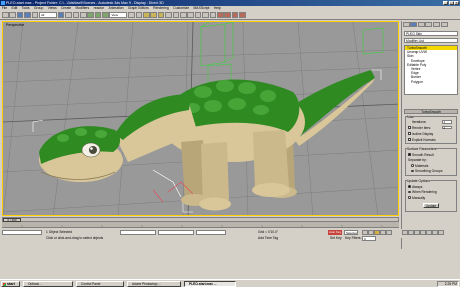 Image resolution: width=460 pixels, height=287 pixels. I want to click on smooth-result-checkbox, so click(409, 154).